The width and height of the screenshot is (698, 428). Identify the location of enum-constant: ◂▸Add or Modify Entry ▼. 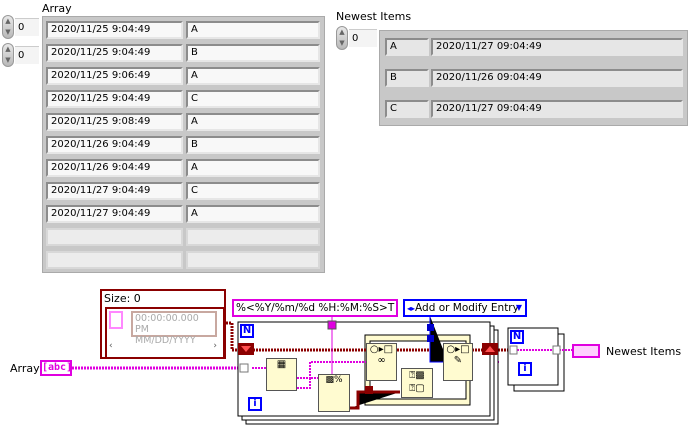
(465, 308).